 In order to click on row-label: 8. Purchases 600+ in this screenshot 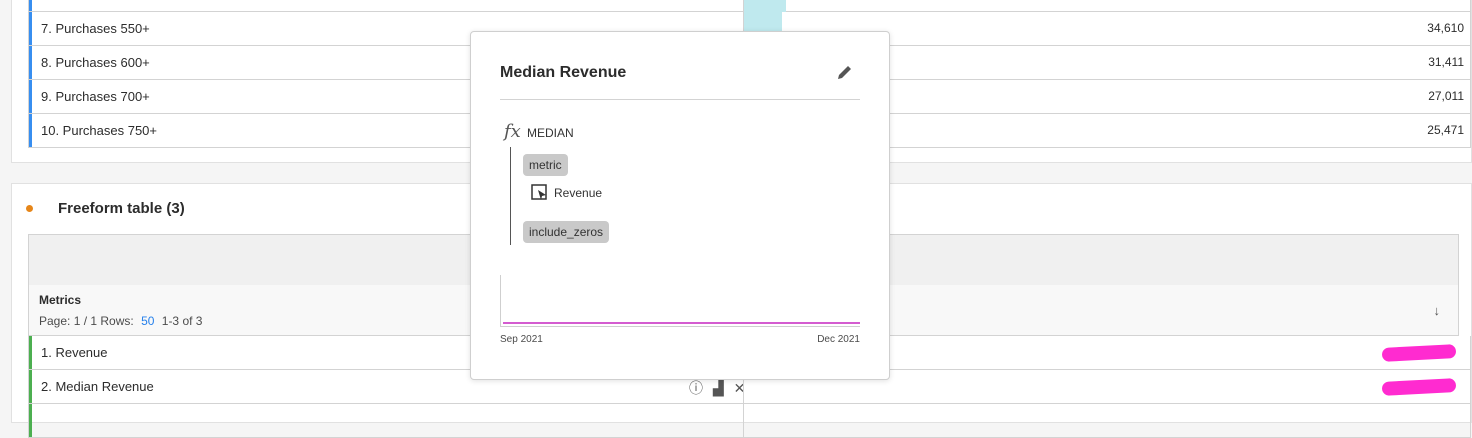, I will do `click(95, 62)`.